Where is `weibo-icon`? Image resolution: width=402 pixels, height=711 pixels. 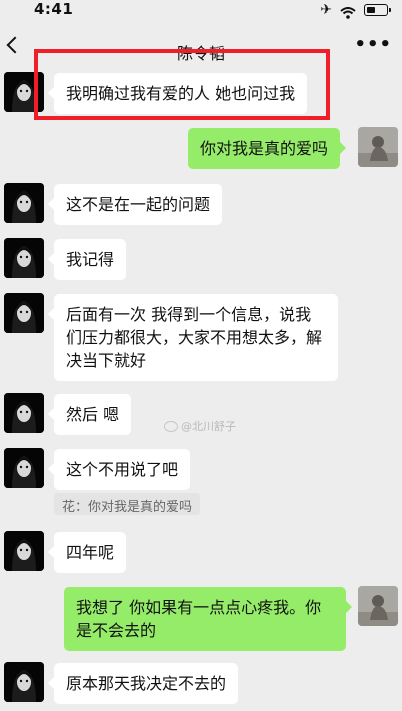 weibo-icon is located at coordinates (171, 426).